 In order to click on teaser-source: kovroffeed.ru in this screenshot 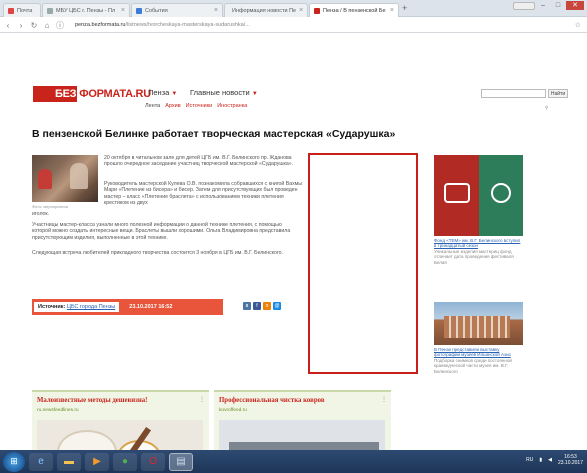, I will do `click(233, 410)`.